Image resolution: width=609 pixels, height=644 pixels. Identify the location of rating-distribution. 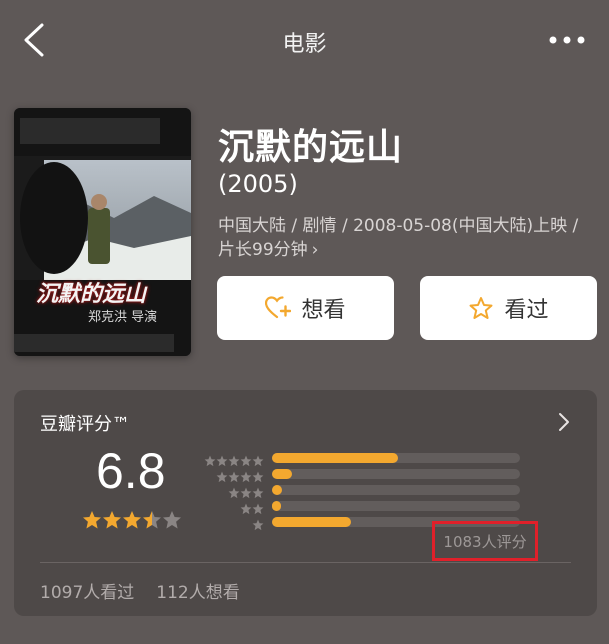
(375, 490).